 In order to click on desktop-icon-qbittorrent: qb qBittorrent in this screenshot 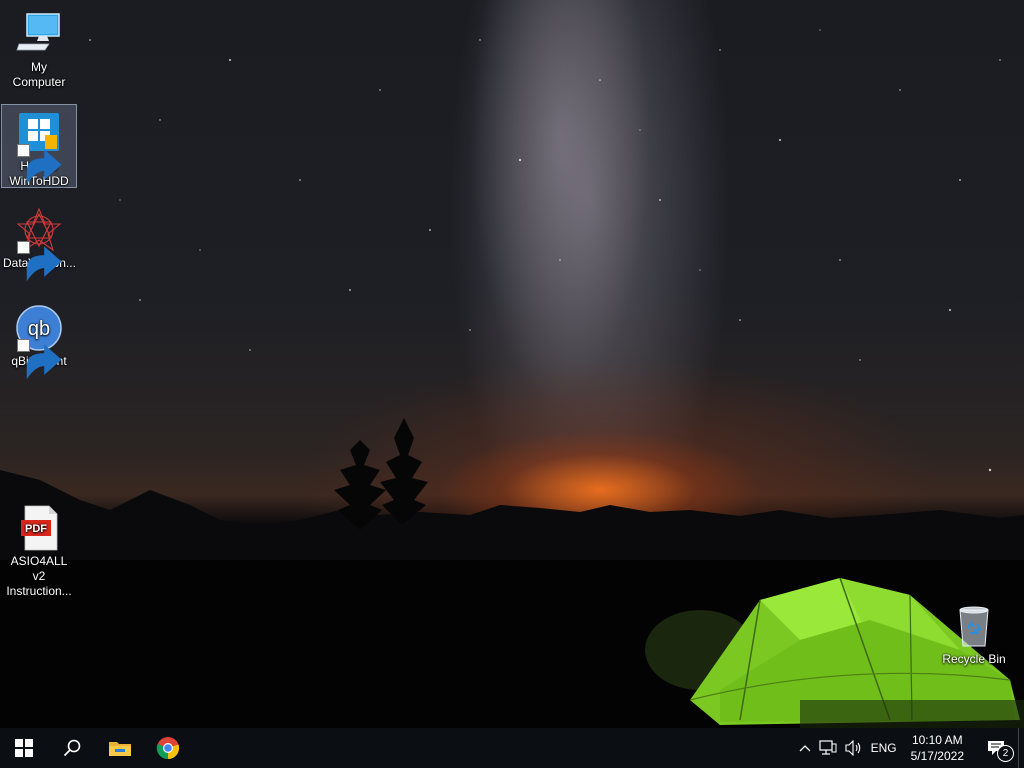, I will do `click(39, 340)`.